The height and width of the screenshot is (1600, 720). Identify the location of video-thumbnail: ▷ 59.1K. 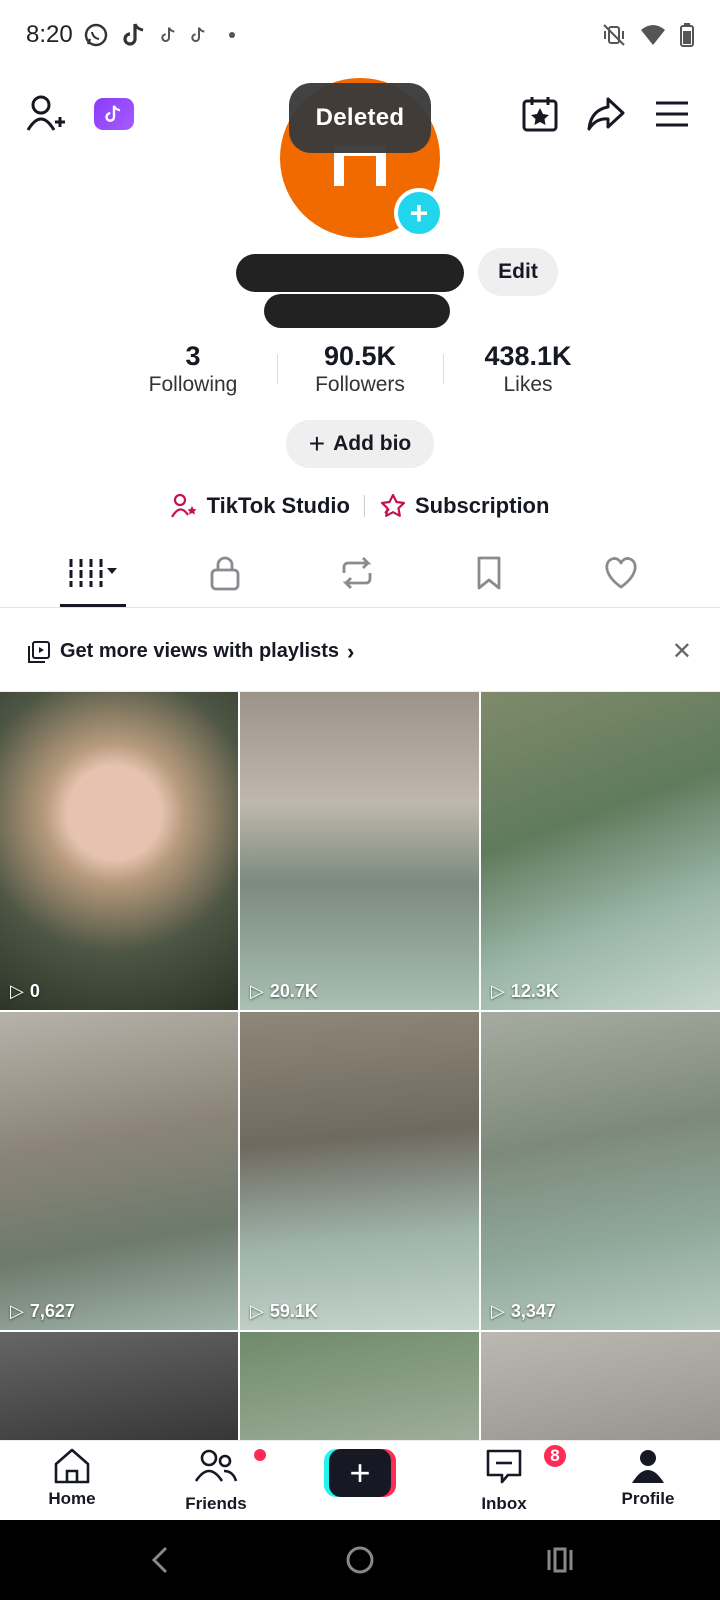
(359, 1171).